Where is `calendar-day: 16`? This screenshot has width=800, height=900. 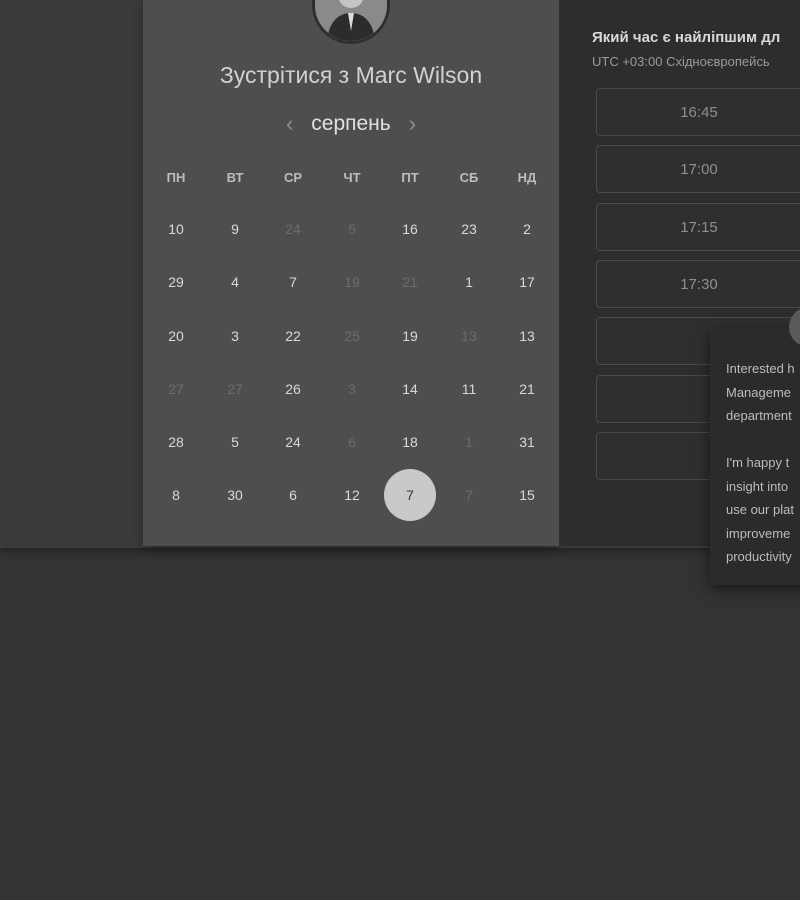 calendar-day: 16 is located at coordinates (410, 229).